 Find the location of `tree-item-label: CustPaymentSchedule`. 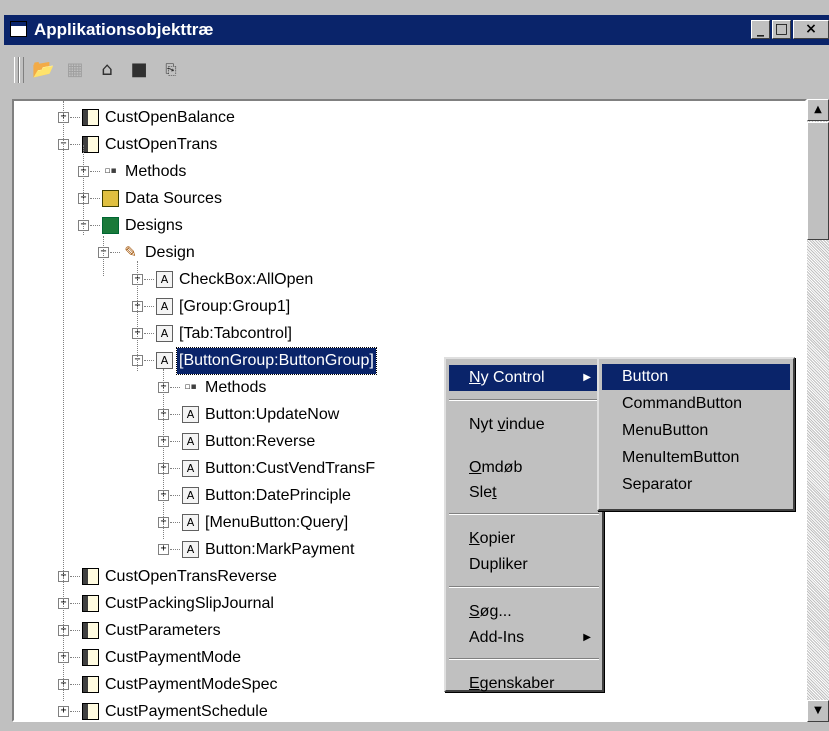

tree-item-label: CustPaymentSchedule is located at coordinates (186, 711).